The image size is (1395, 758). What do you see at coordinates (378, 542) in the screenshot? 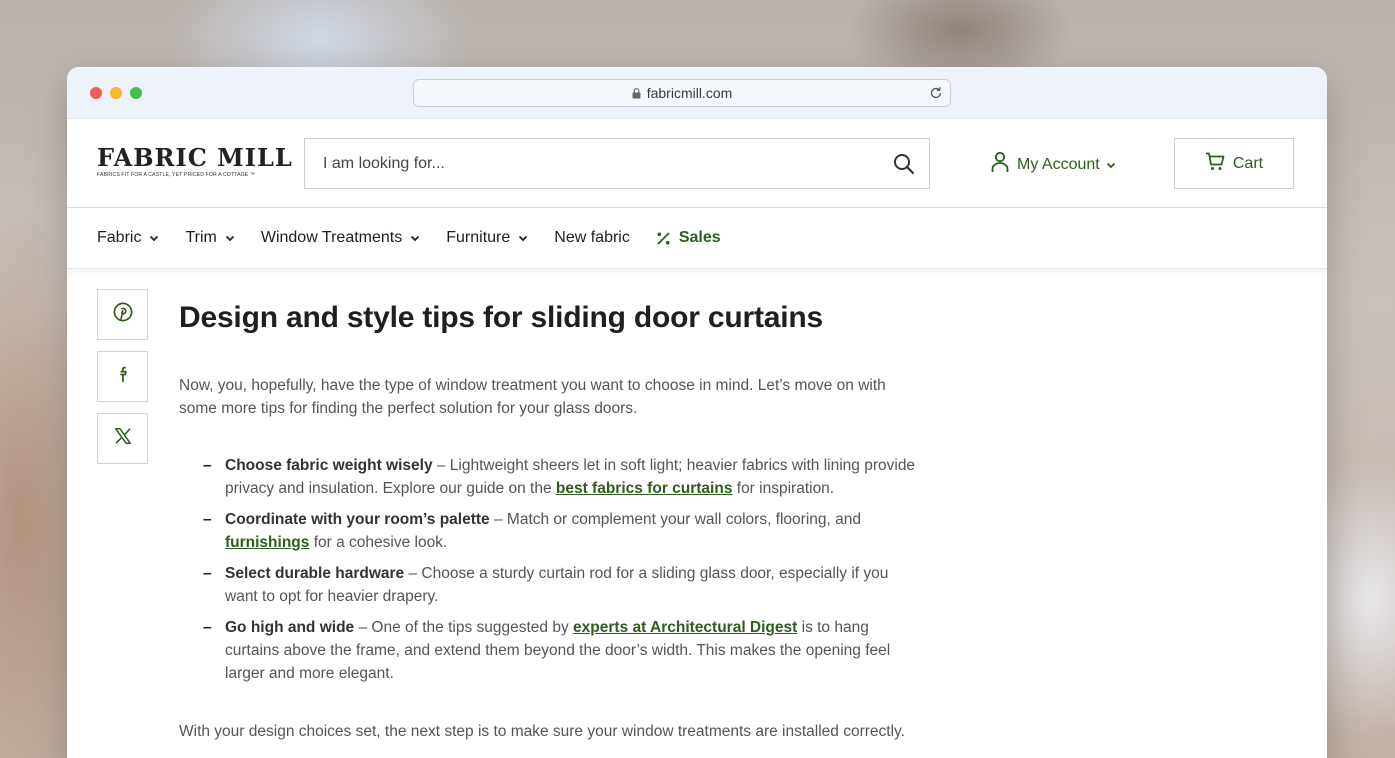
I see `tip-text: for a cohesive look.` at bounding box center [378, 542].